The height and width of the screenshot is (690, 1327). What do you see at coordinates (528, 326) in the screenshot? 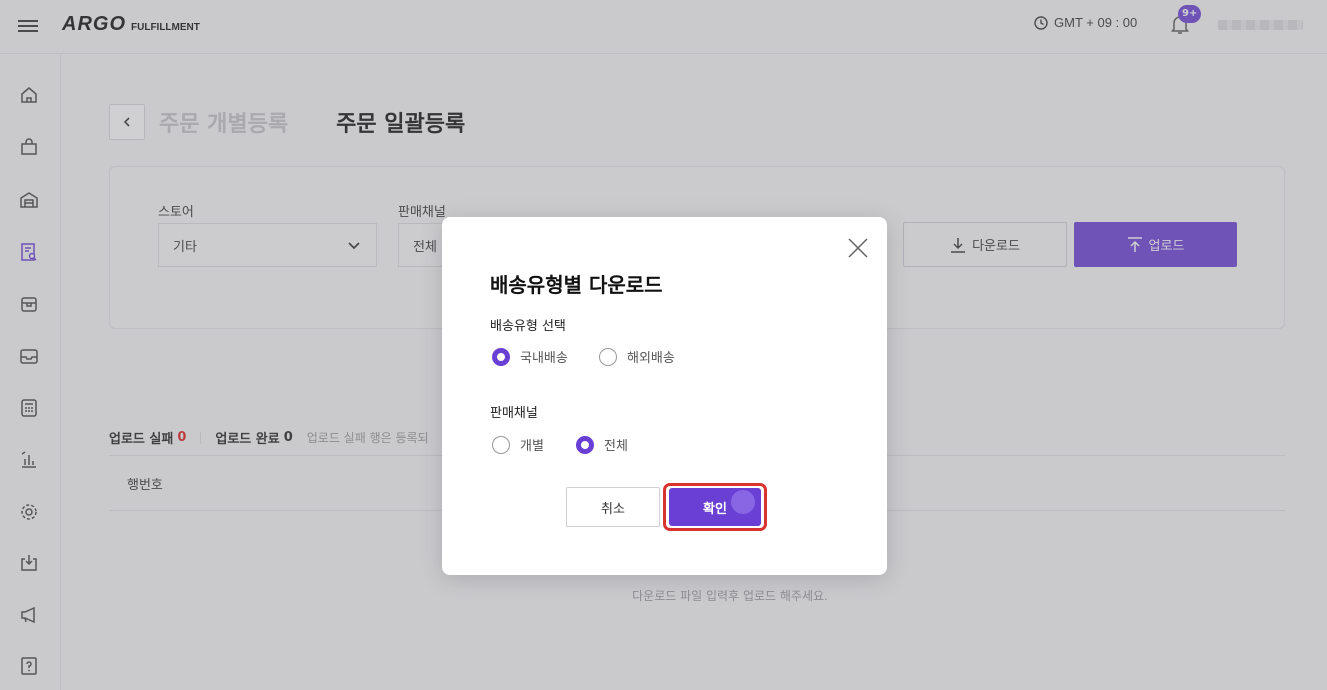
I see `delivery-type-label: 배송유형 선택` at bounding box center [528, 326].